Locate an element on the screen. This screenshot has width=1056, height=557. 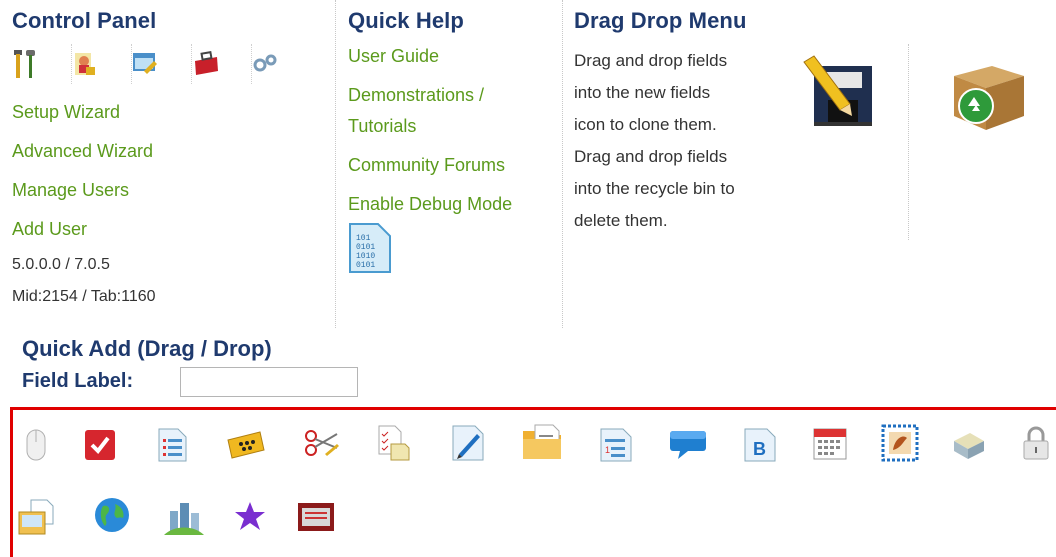
folder-doc-icon is located at coordinates (542, 441).